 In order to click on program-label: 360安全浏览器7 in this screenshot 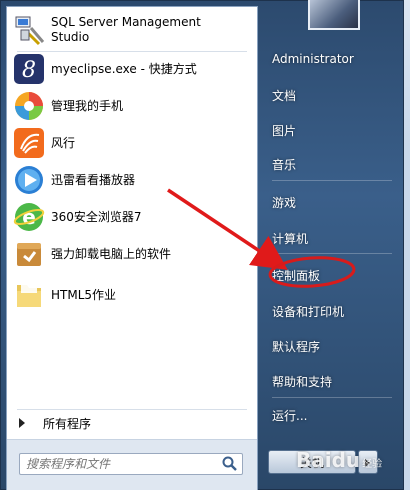, I will do `click(96, 216)`.